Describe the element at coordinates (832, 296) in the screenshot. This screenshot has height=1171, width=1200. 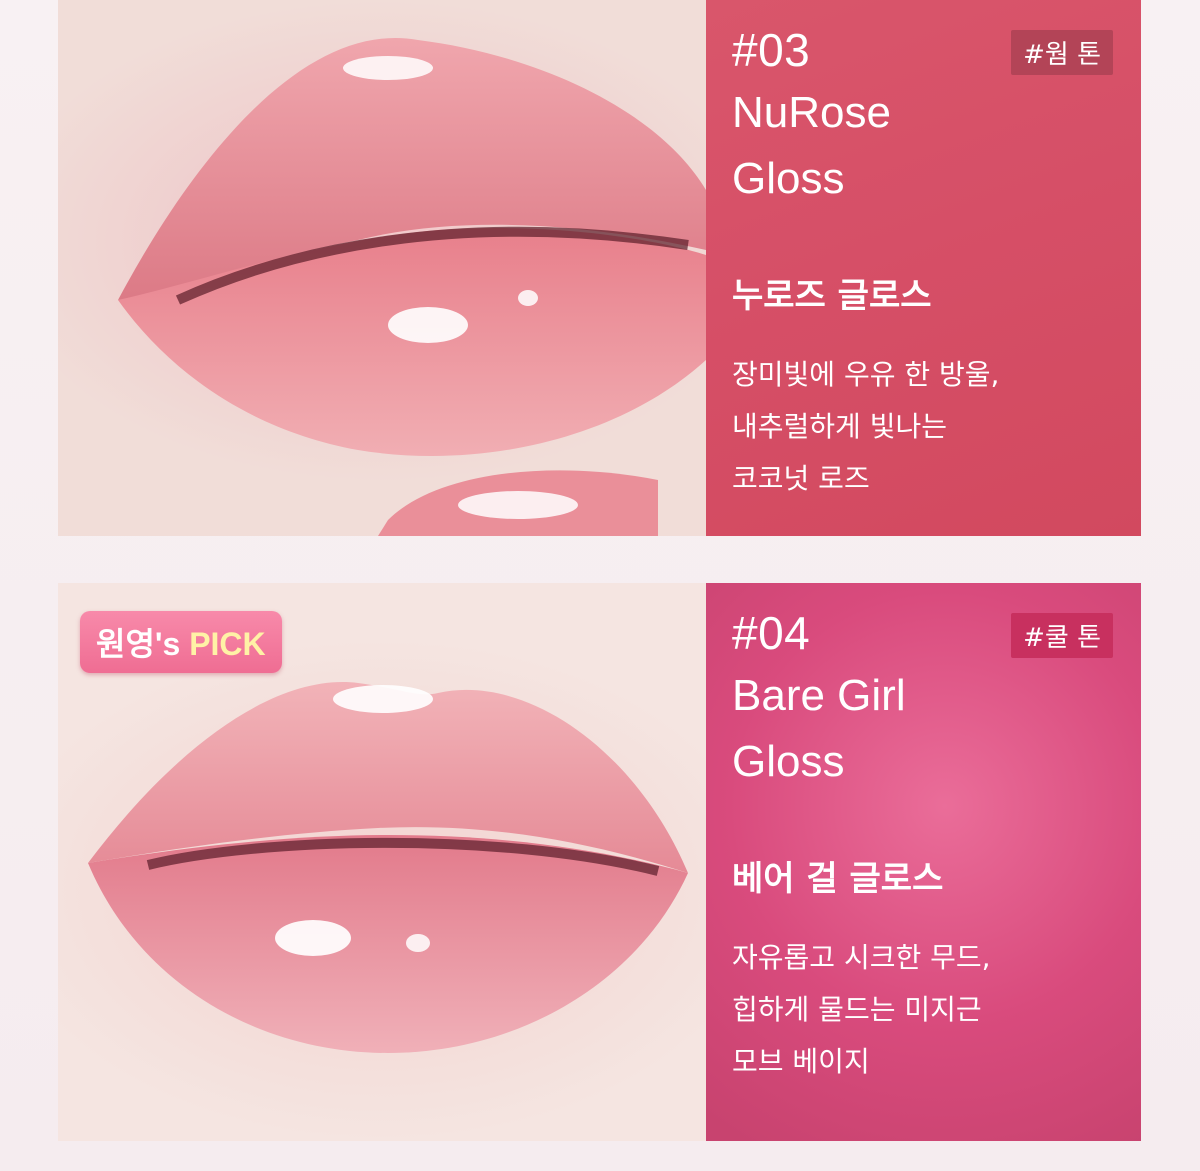
I see `korean-name: 누로즈 글로스` at that location.